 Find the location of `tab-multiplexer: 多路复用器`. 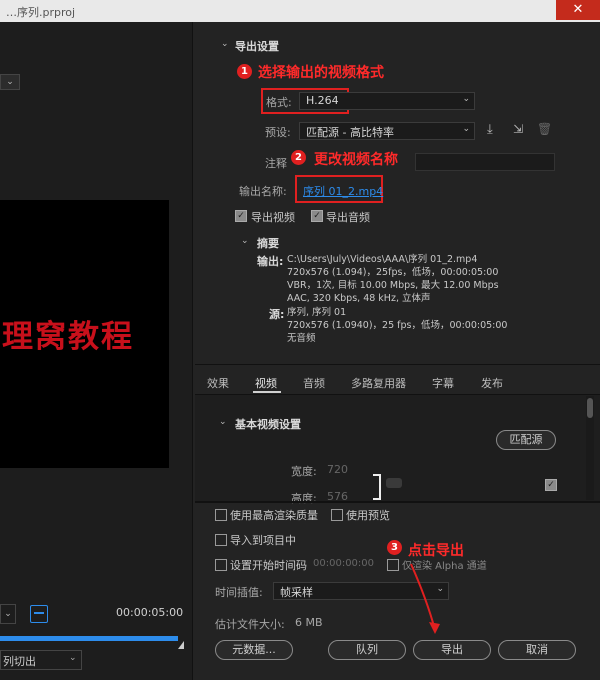

tab-multiplexer: 多路复用器 is located at coordinates (378, 383).